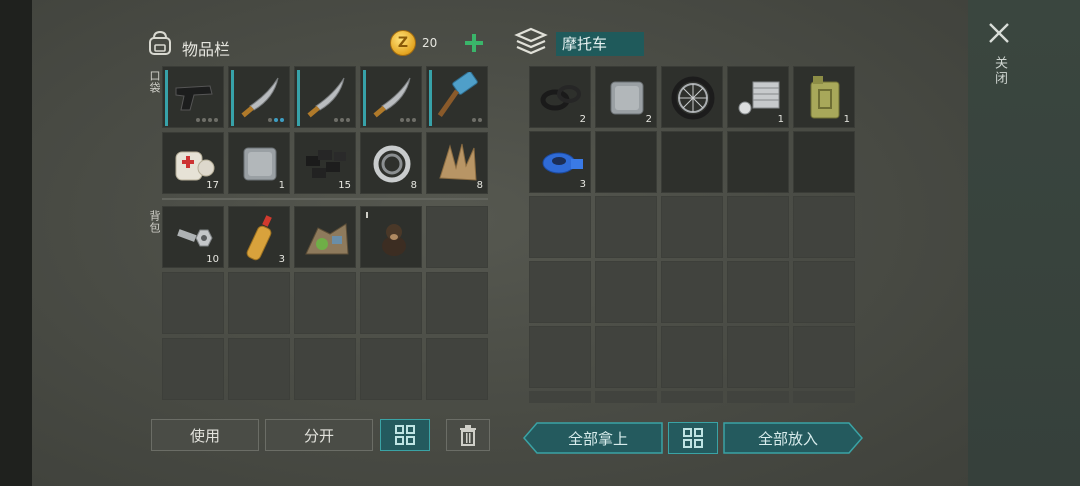 The height and width of the screenshot is (486, 1080). I want to click on slot-pistol, so click(193, 97).